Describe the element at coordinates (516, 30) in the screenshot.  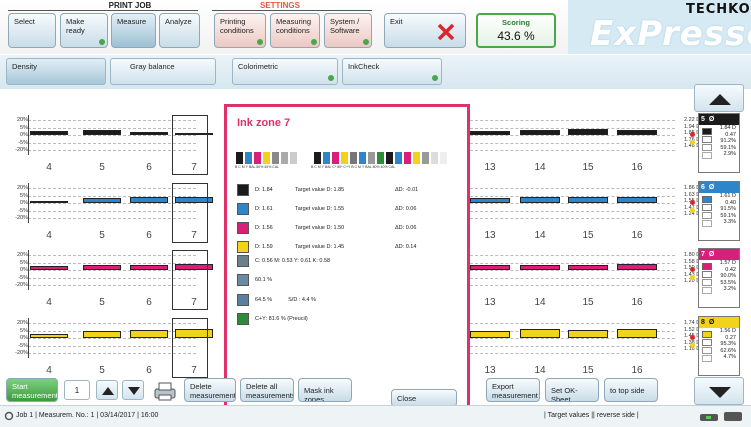
I see `scoring-panel: Scoring 43.6 %` at that location.